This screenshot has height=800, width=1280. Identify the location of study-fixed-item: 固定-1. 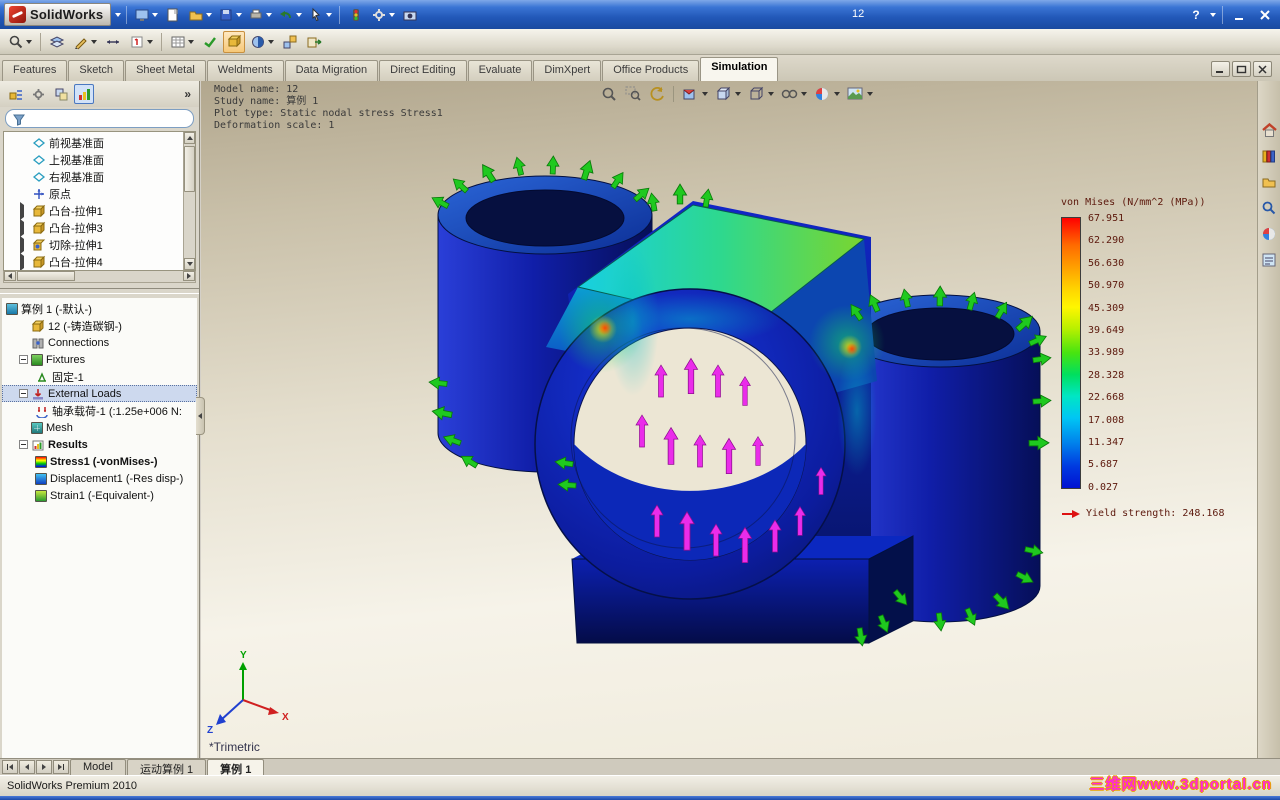
(99, 376).